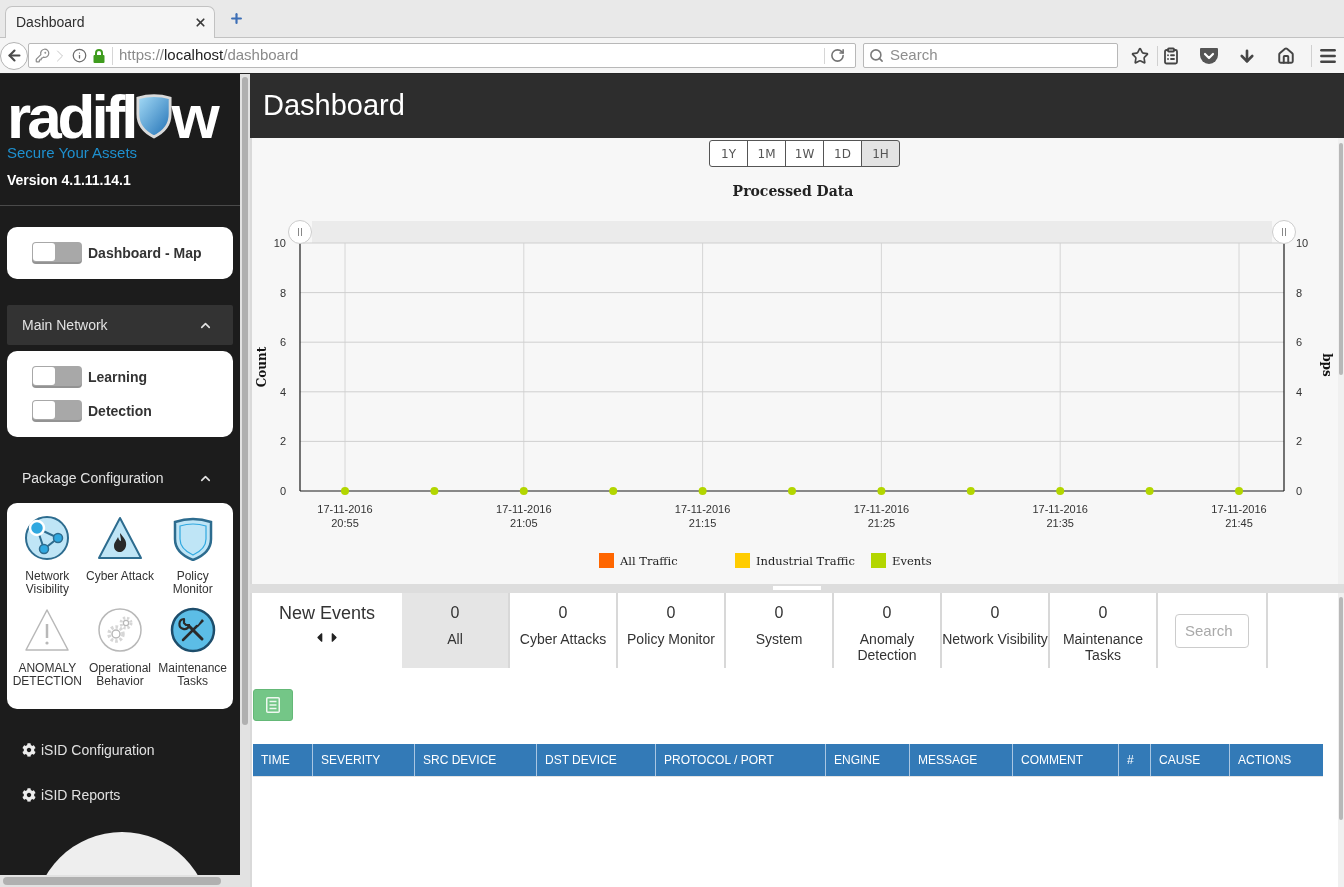 The width and height of the screenshot is (1344, 887). Describe the element at coordinates (1171, 55) in the screenshot. I see `clipboard-list-icon` at that location.